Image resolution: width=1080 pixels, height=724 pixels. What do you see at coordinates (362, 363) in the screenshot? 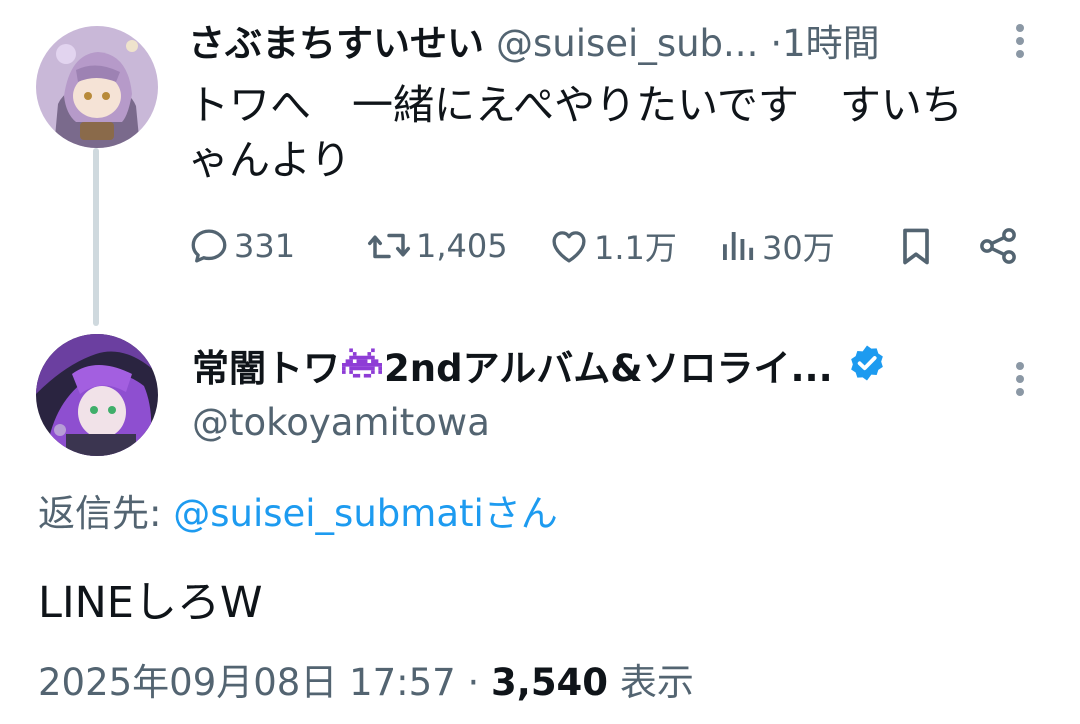
I see `alien-monster-pixel-art` at bounding box center [362, 363].